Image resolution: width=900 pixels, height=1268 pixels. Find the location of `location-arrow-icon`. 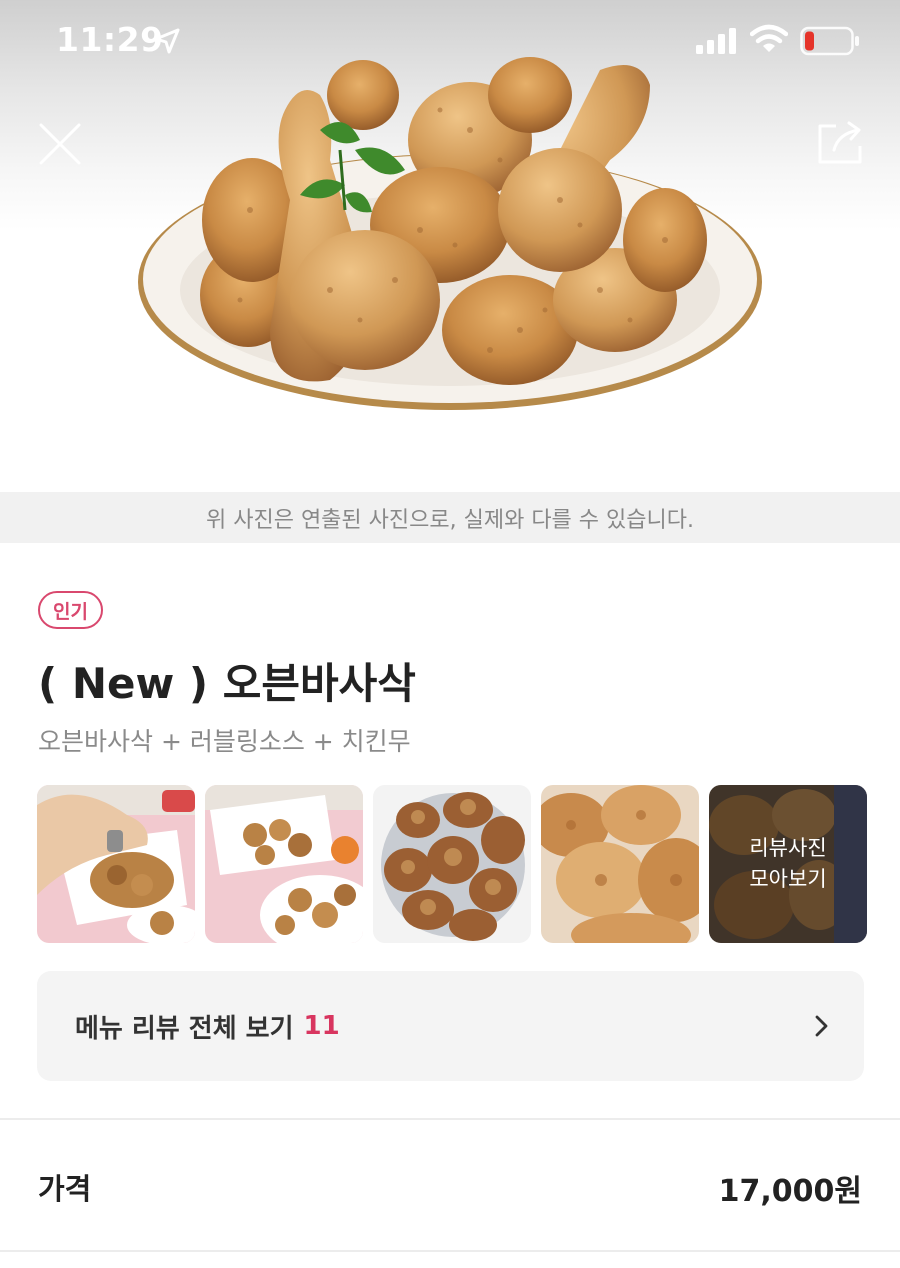

location-arrow-icon is located at coordinates (167, 43).